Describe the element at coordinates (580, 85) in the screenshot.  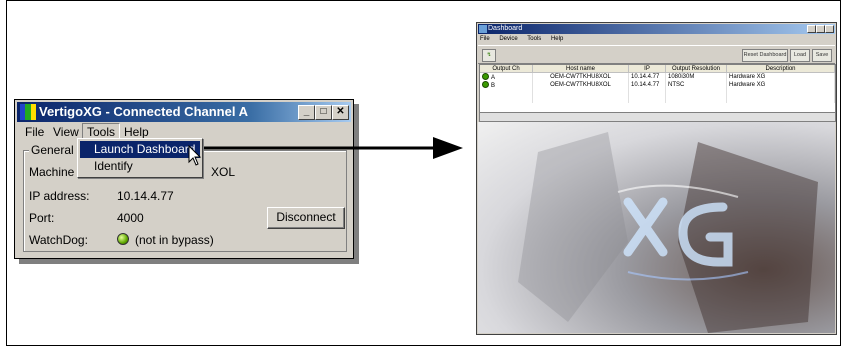
I see `row-b-host: OEM-CW7TKHU8XOL` at that location.